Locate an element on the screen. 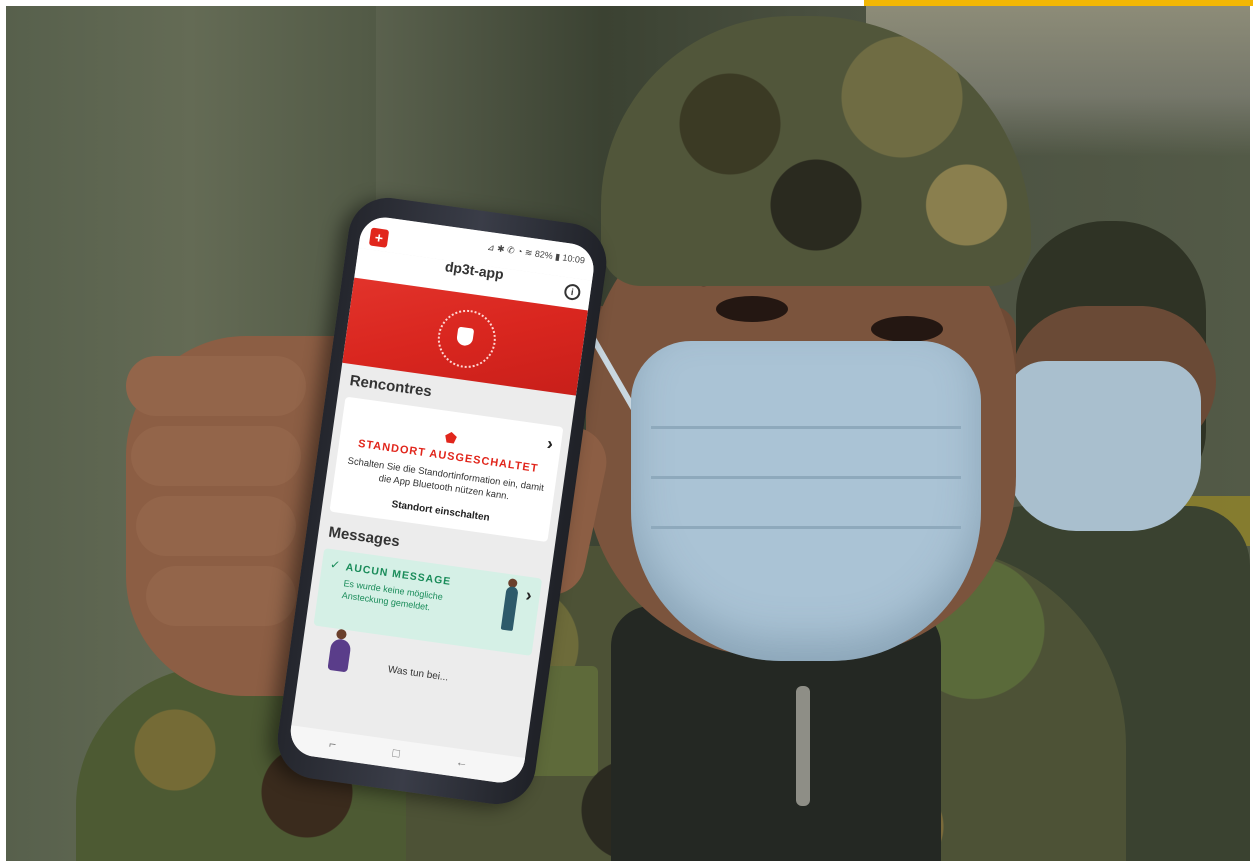 This screenshot has height=863, width=1253. background-soldier-mask is located at coordinates (1103, 446).